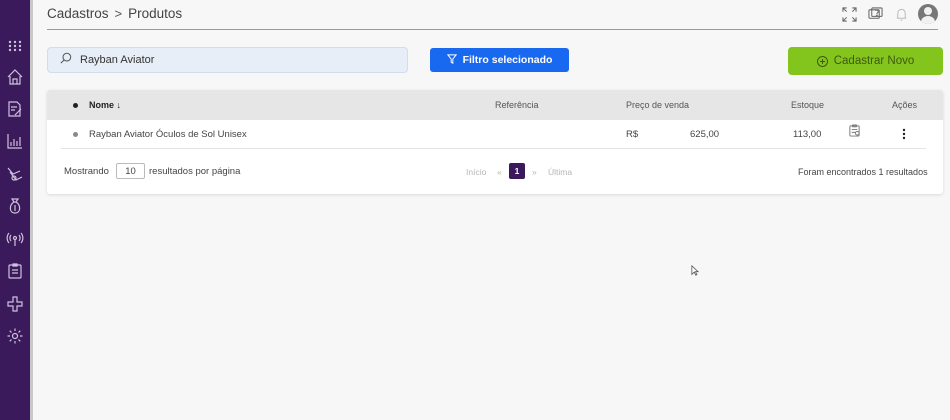 The height and width of the screenshot is (420, 950). What do you see at coordinates (904, 135) in the screenshot?
I see `more-actions-icon` at bounding box center [904, 135].